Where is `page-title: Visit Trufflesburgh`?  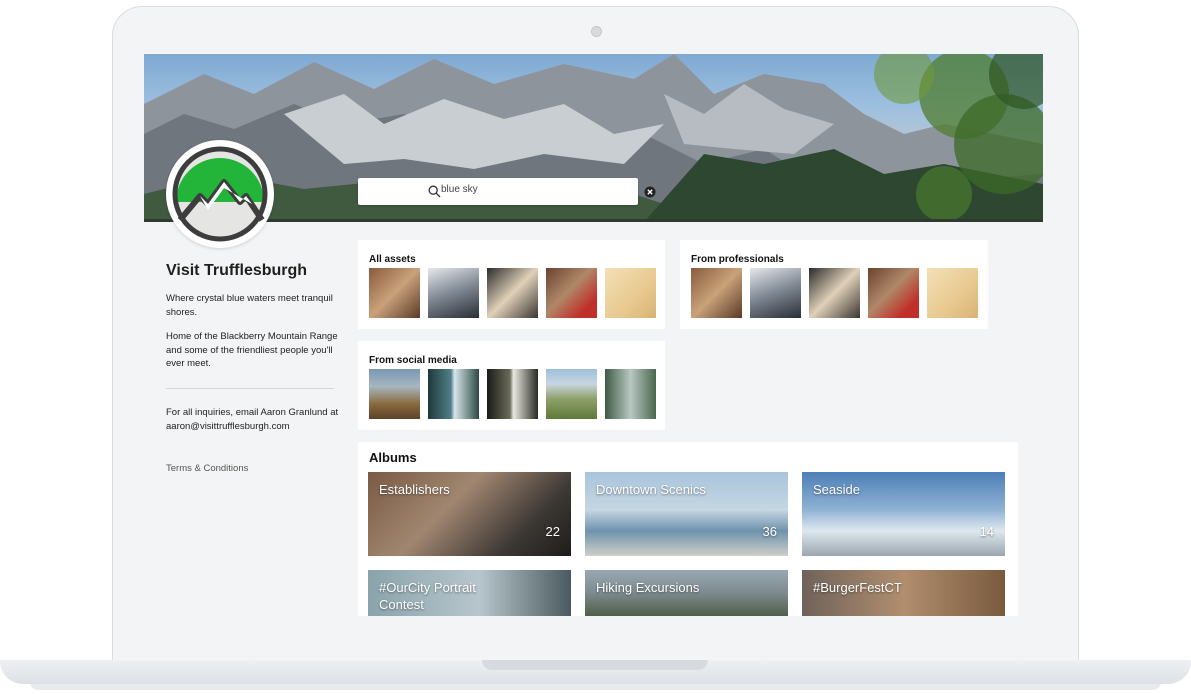
page-title: Visit Trufflesburgh is located at coordinates (237, 270).